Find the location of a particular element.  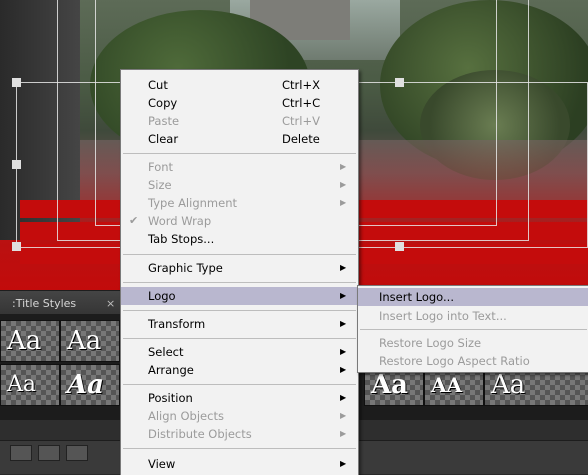

menu-item-label: Transform is located at coordinates (177, 324).